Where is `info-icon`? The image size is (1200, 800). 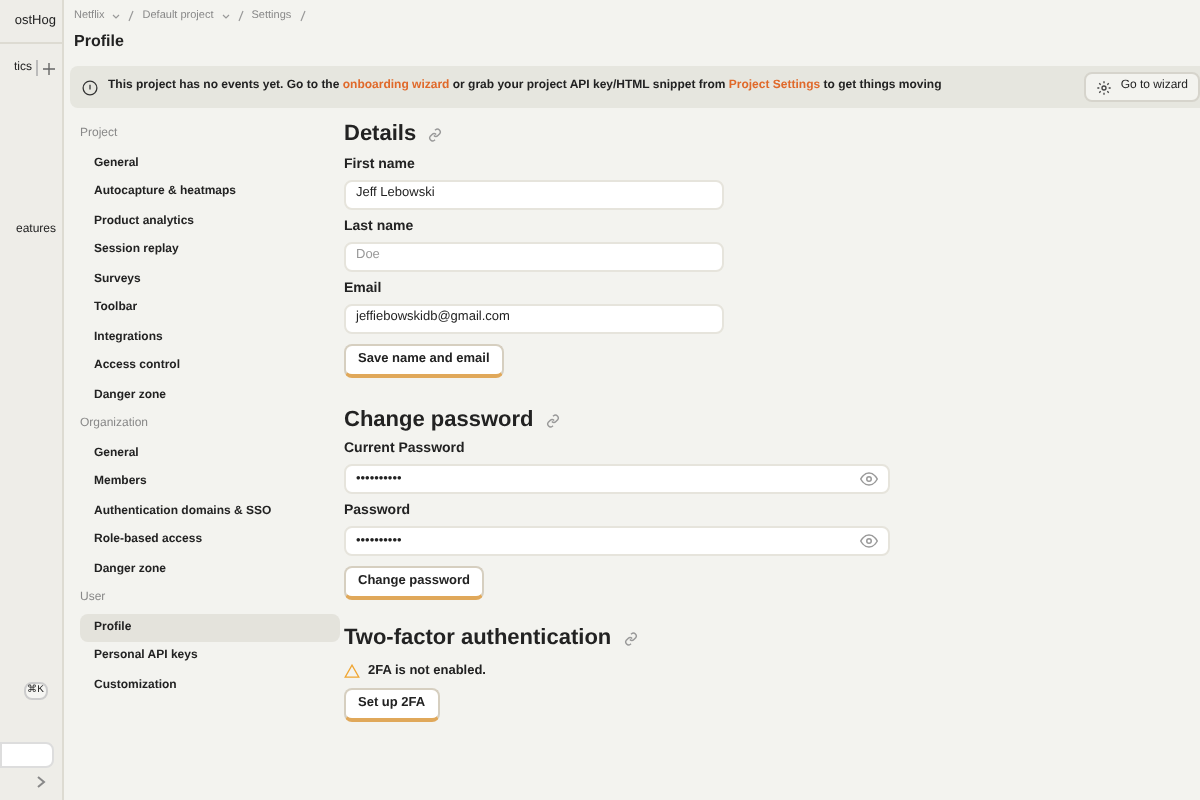 info-icon is located at coordinates (90, 87).